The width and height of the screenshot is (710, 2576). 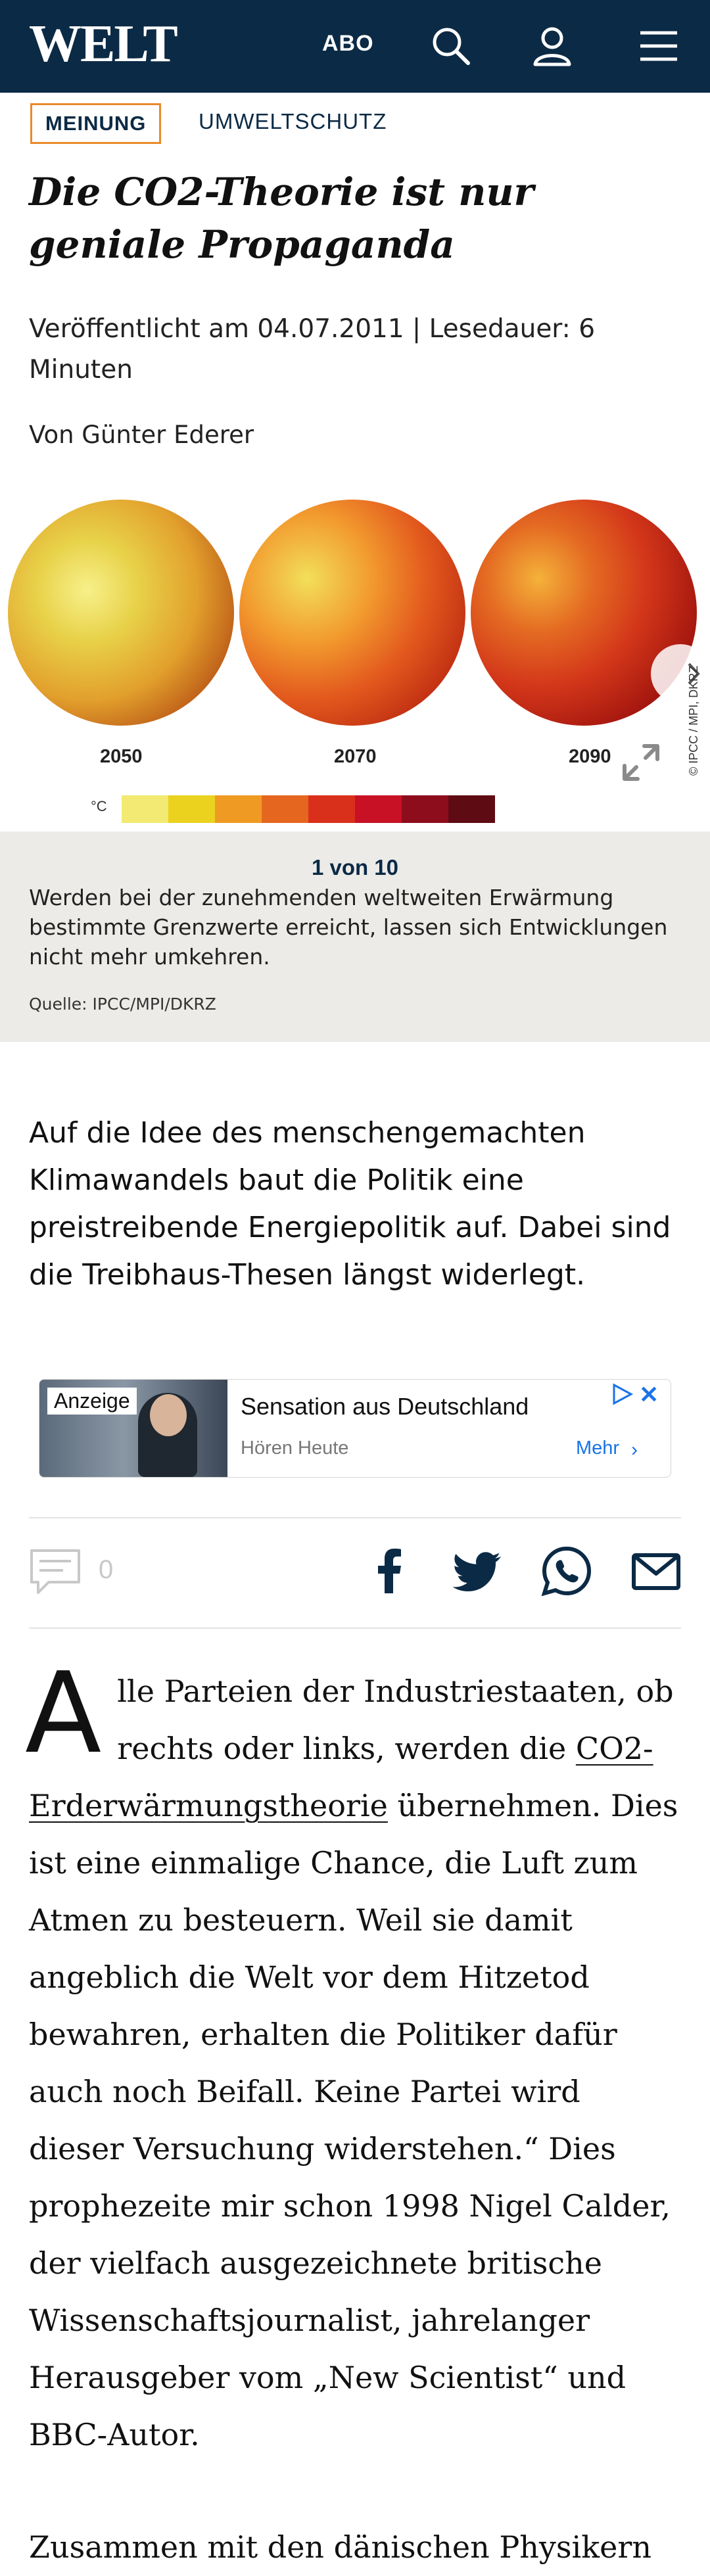 I want to click on ad-person-head, so click(x=169, y=1415).